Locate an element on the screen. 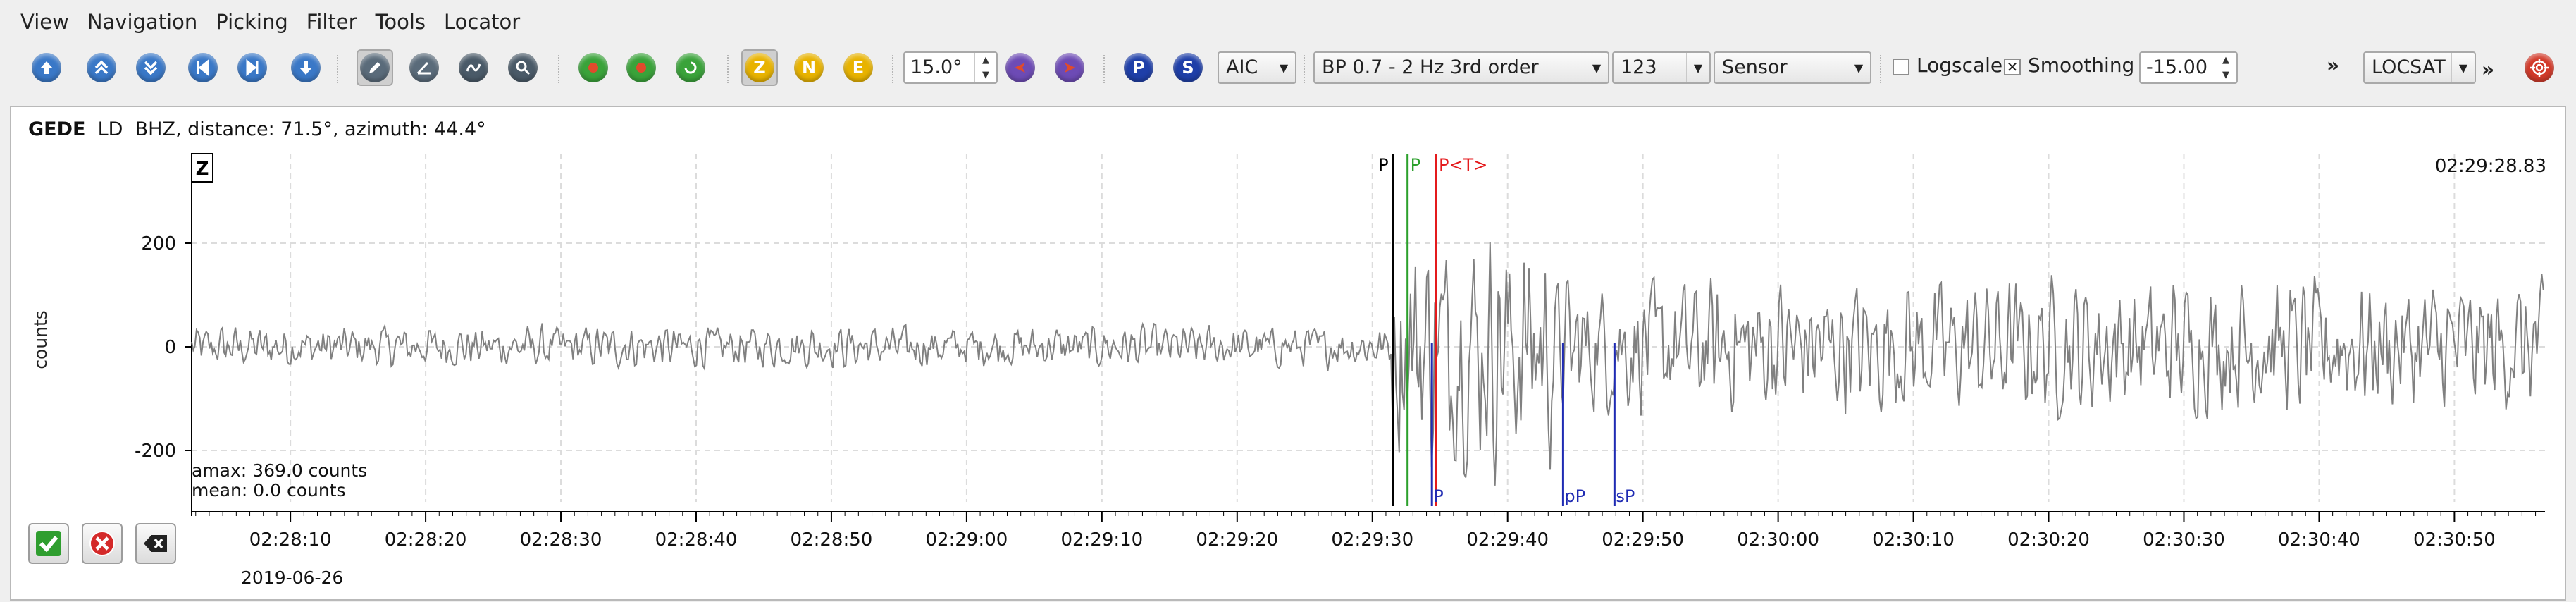 The width and height of the screenshot is (2576, 602). logscale-checkbox is located at coordinates (1901, 67).